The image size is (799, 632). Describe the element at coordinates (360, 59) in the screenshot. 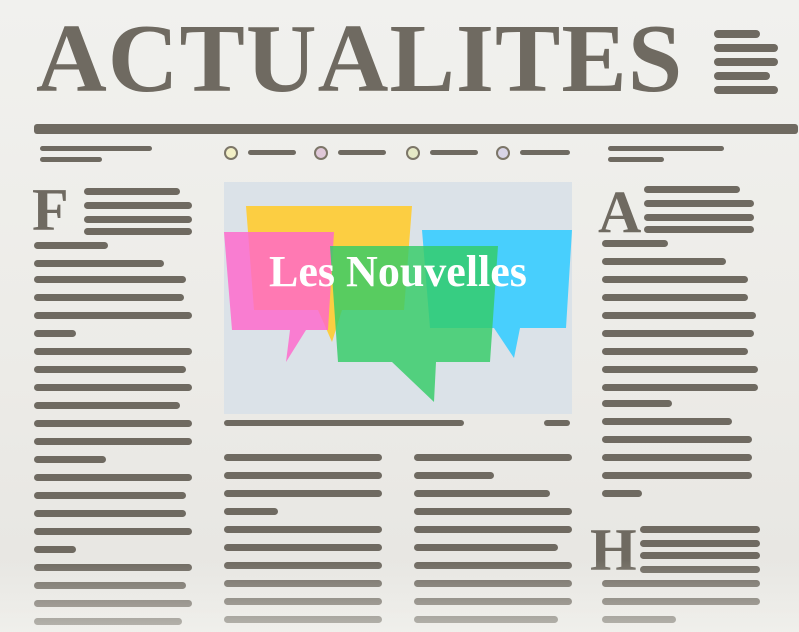

I see `masthead-title: ACTUALITES` at that location.